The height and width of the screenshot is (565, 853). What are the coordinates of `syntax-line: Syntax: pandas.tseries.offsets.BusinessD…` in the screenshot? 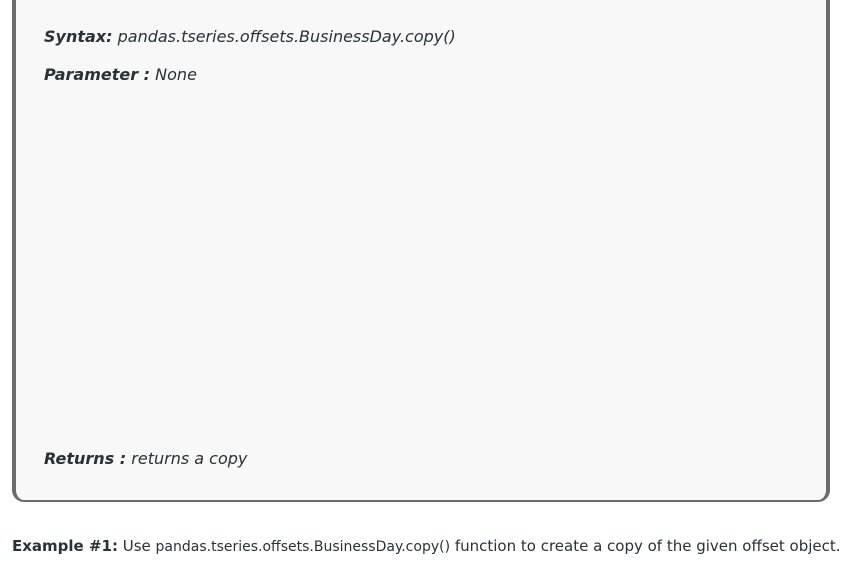 It's located at (250, 37).